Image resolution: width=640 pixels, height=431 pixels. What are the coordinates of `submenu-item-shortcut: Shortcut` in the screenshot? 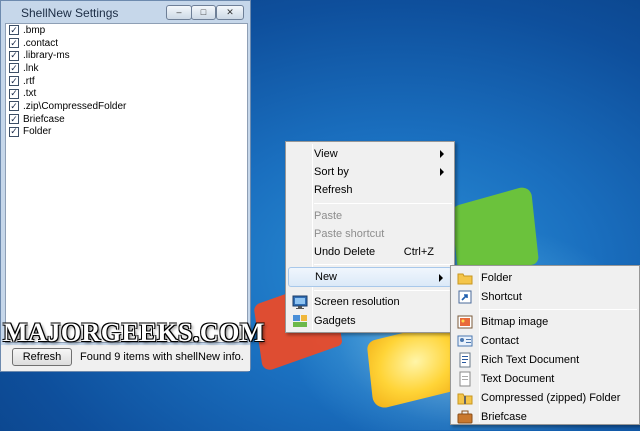 It's located at (545, 297).